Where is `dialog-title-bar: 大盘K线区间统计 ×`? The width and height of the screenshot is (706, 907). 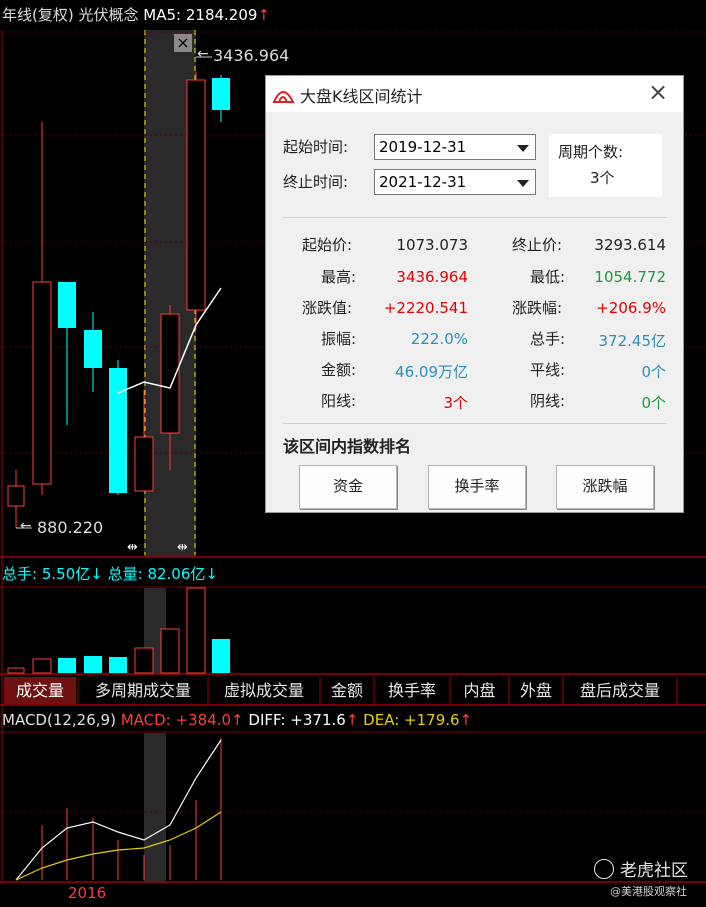 dialog-title-bar: 大盘K线区间统计 × is located at coordinates (474, 94).